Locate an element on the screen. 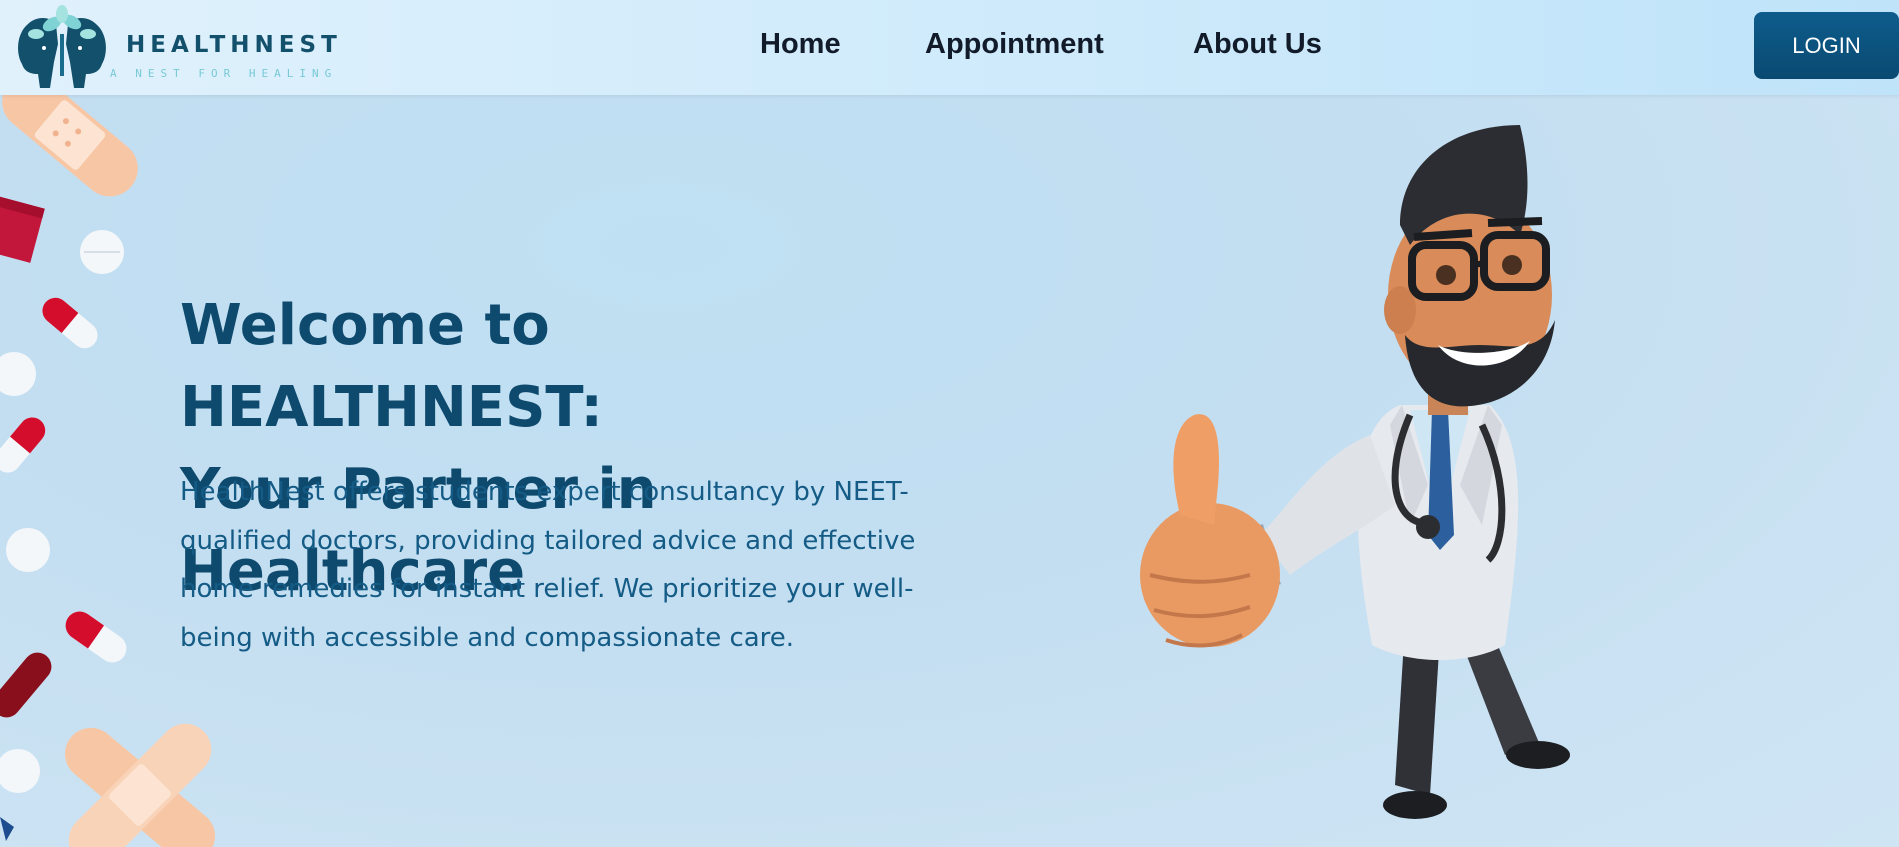 The image size is (1899, 847). nav-about-us: About Us is located at coordinates (1257, 44).